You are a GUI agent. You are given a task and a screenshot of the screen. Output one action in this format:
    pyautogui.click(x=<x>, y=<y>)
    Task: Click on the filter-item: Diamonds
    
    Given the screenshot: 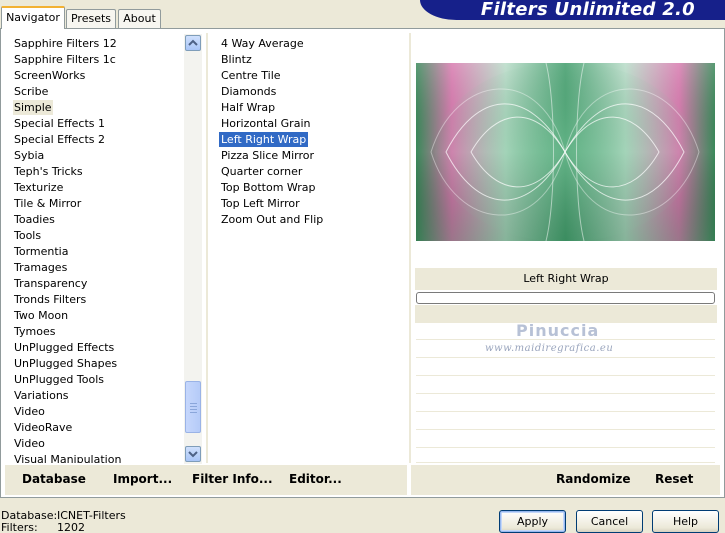 What is the action you would take?
    pyautogui.click(x=248, y=91)
    